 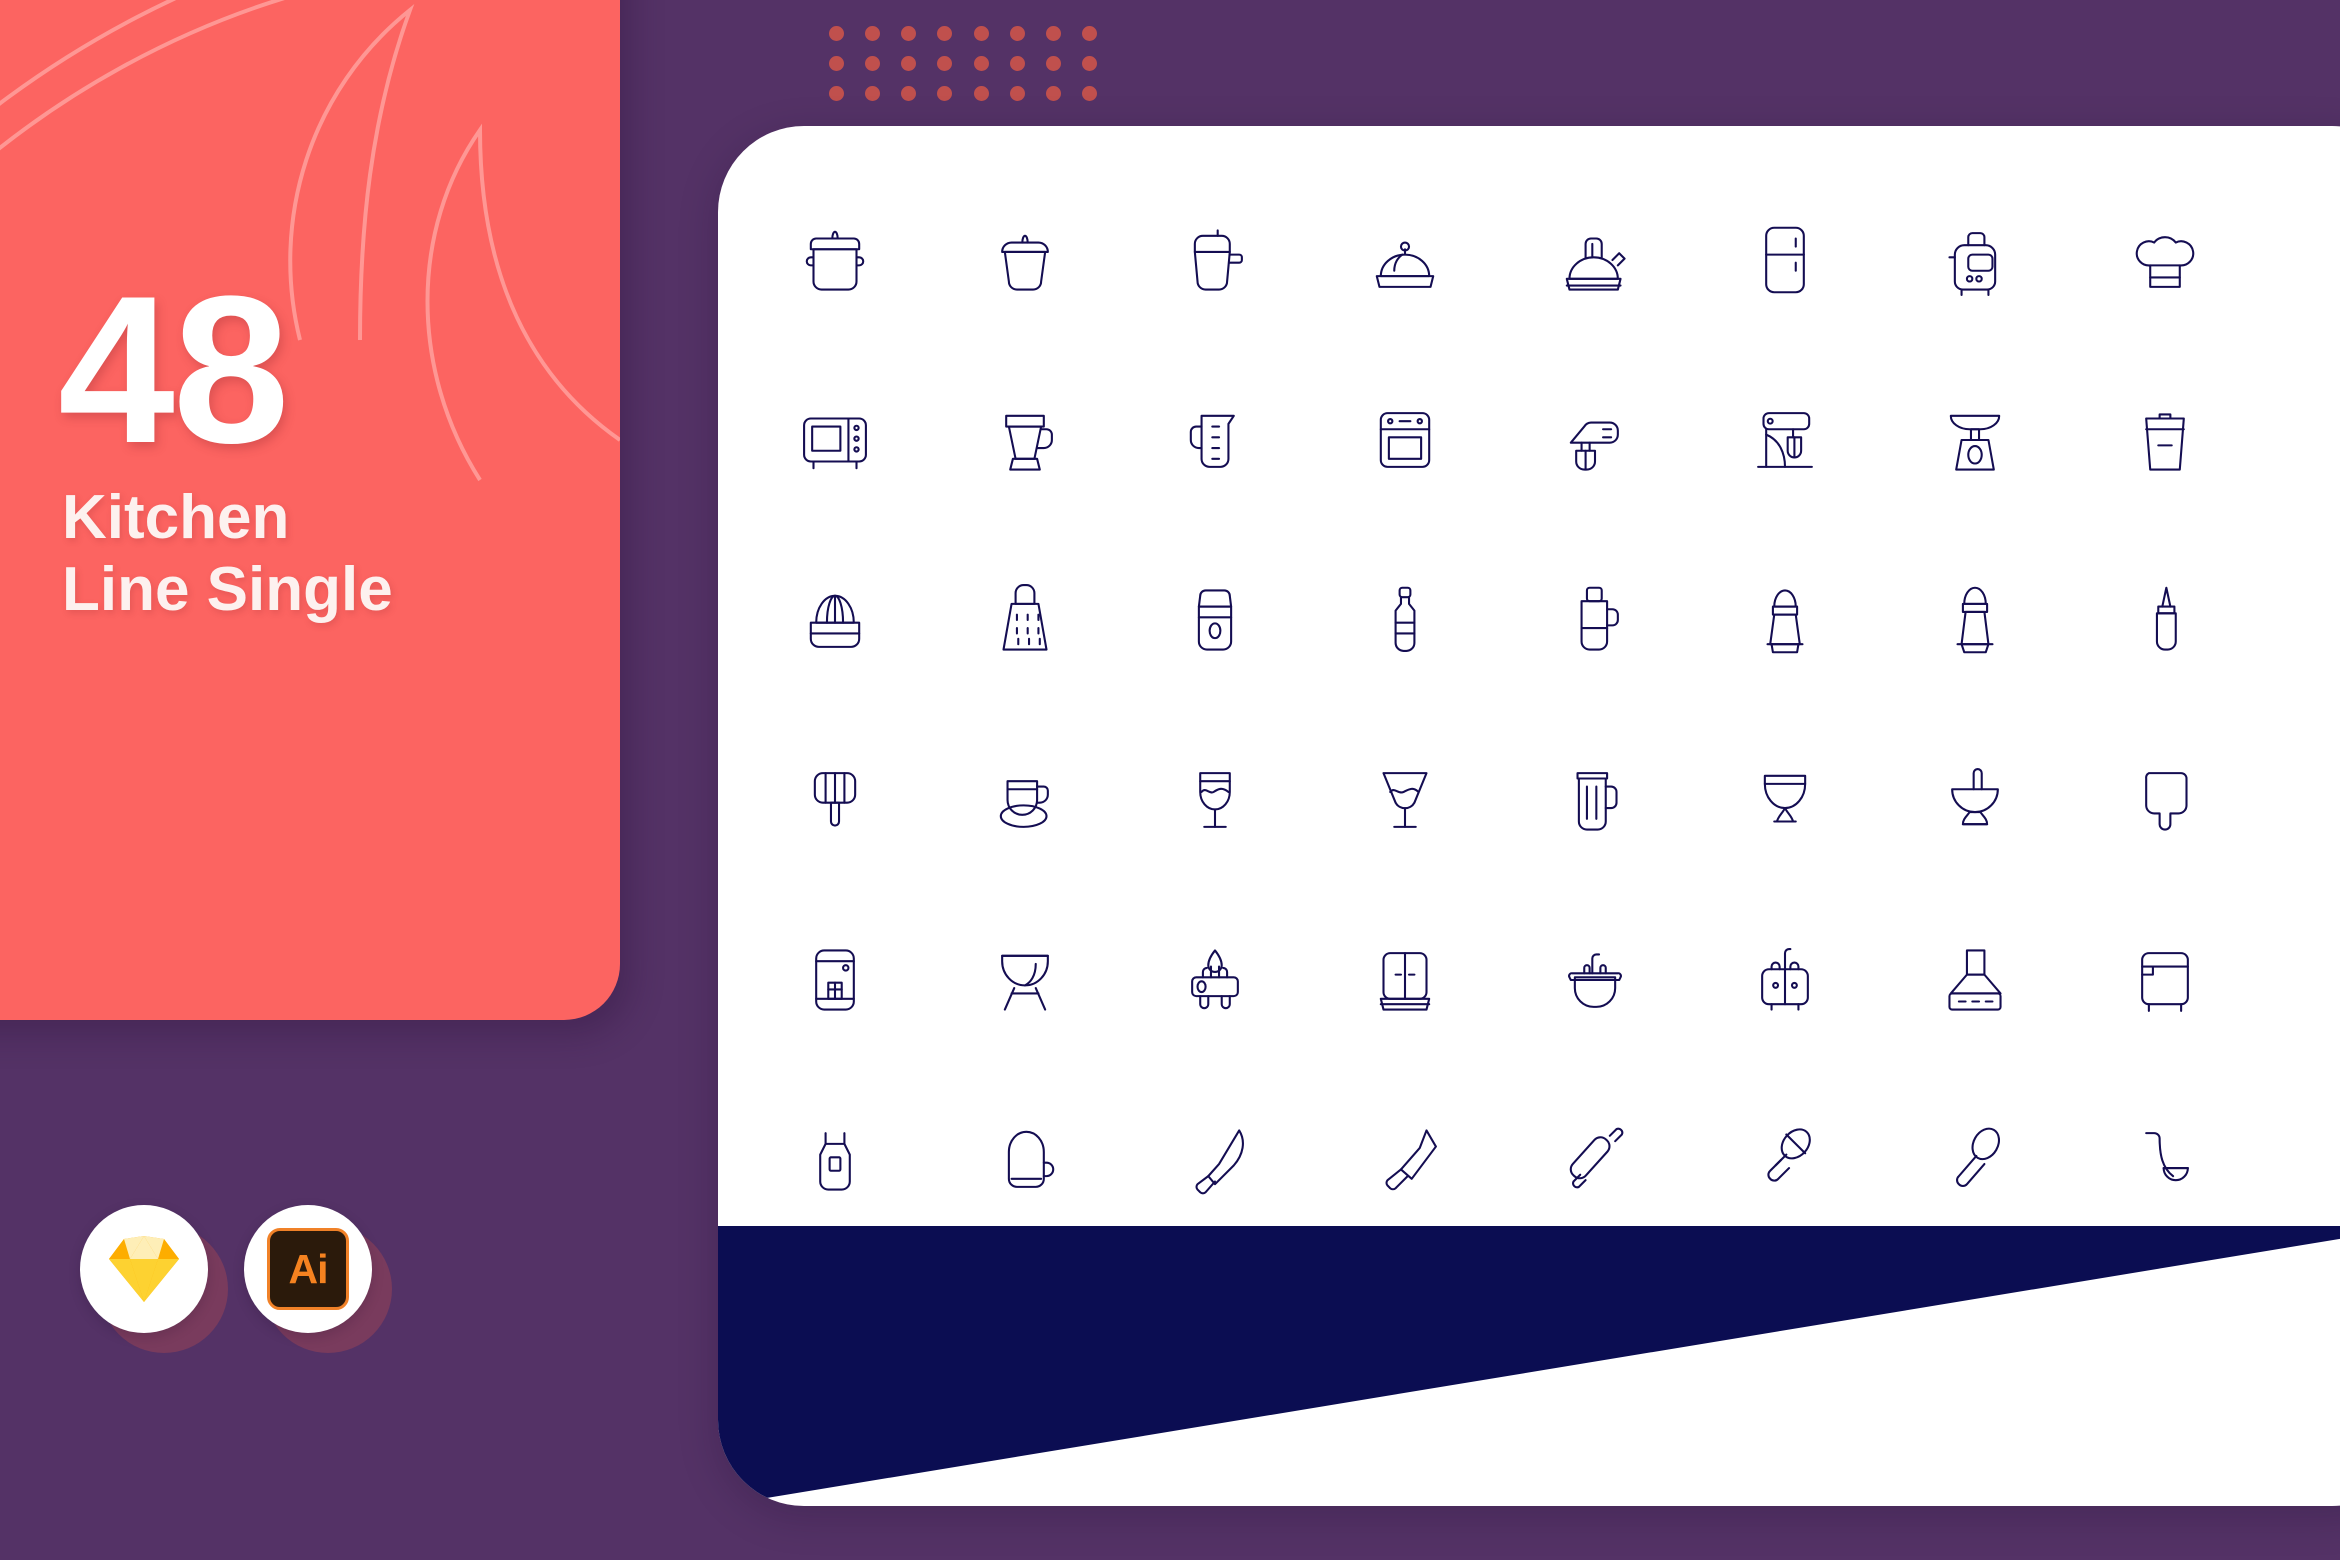 What do you see at coordinates (835, 260) in the screenshot?
I see `icon-cooking-pot` at bounding box center [835, 260].